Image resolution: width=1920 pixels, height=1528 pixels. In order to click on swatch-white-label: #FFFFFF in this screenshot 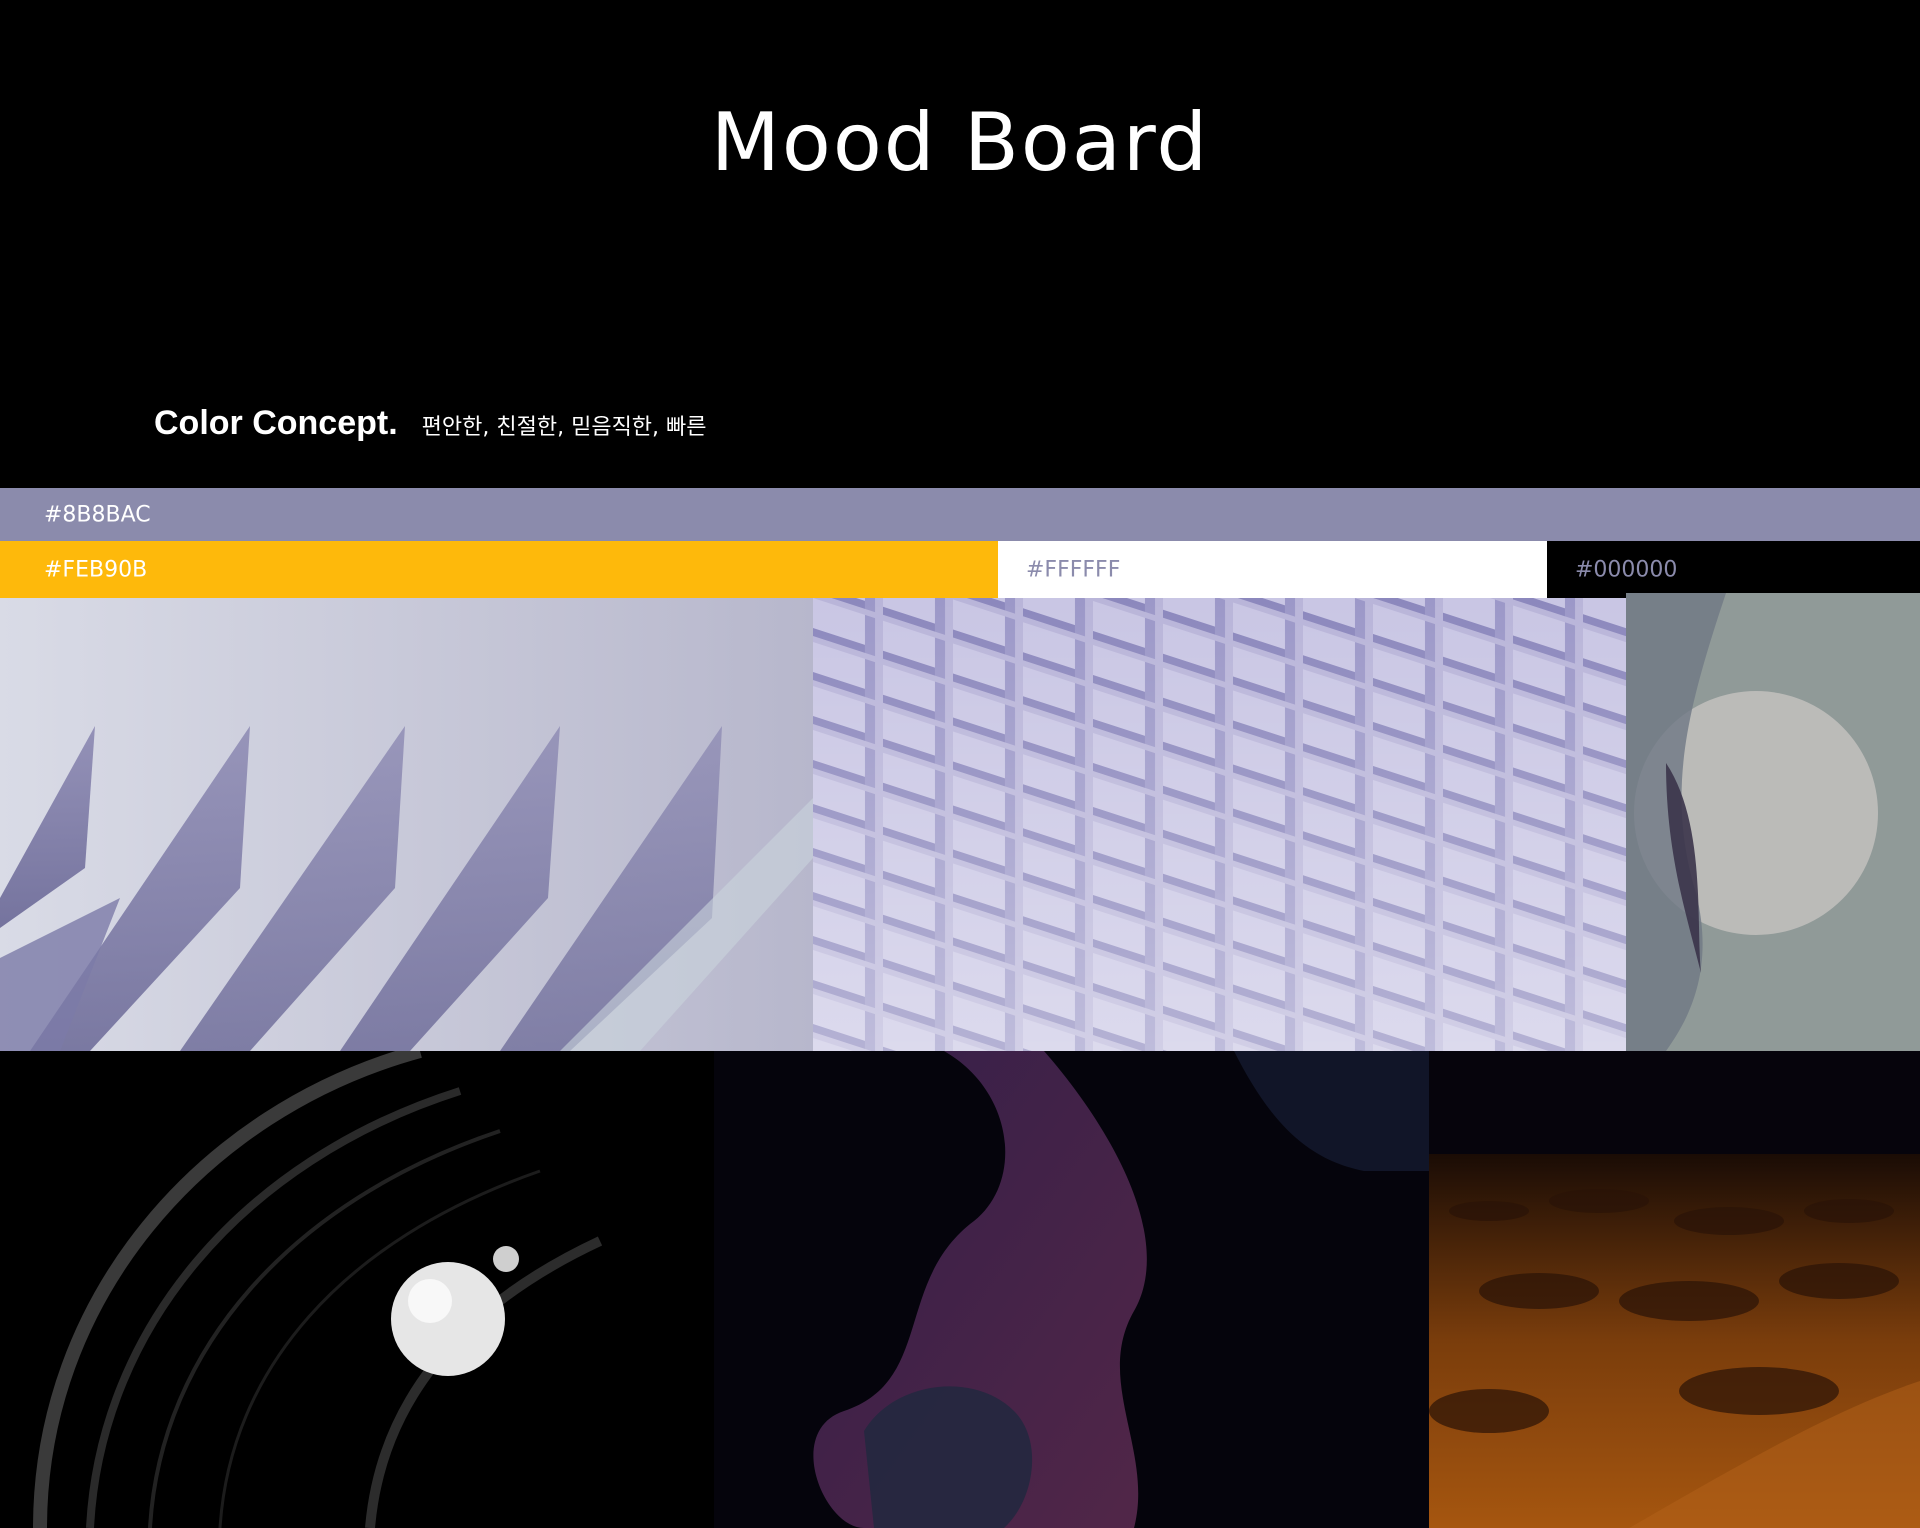, I will do `click(1073, 569)`.